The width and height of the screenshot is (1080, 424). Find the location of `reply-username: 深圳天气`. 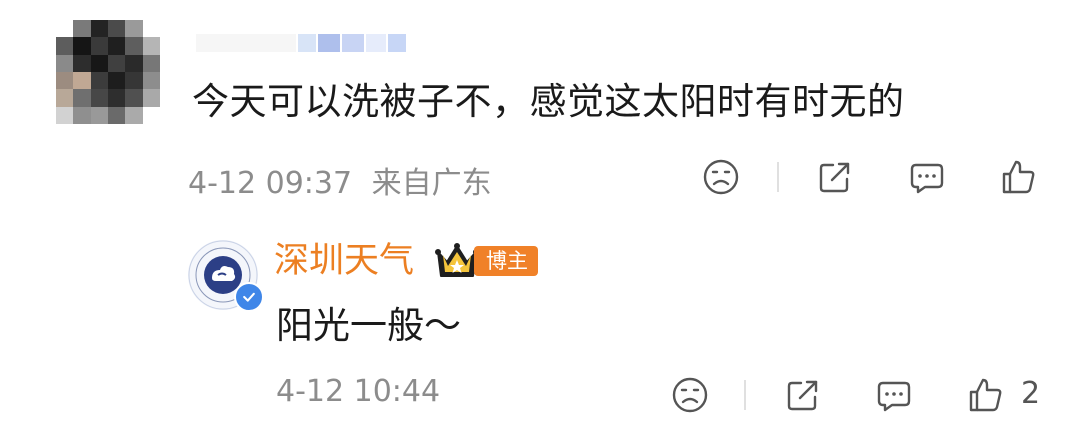

reply-username: 深圳天气 is located at coordinates (344, 261).